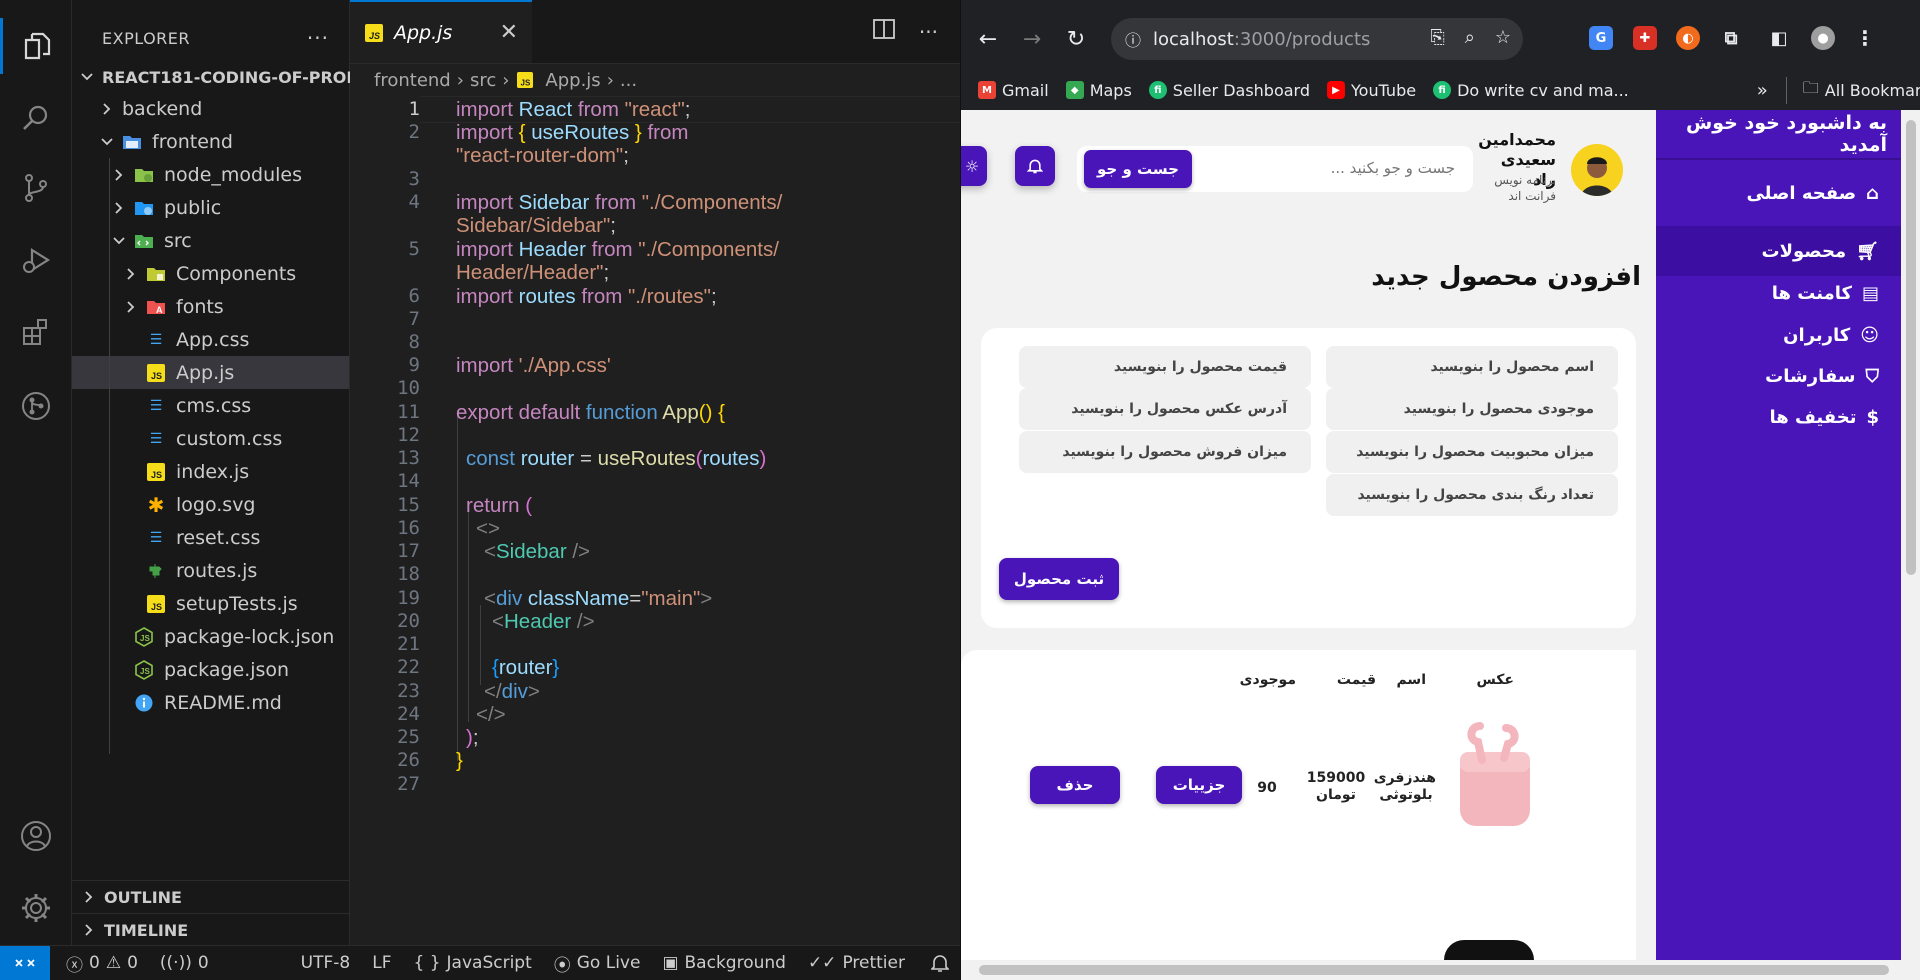 The width and height of the screenshot is (1920, 980). Describe the element at coordinates (1731, 38) in the screenshot. I see `extensions-puzzle-icon: ⧉` at that location.